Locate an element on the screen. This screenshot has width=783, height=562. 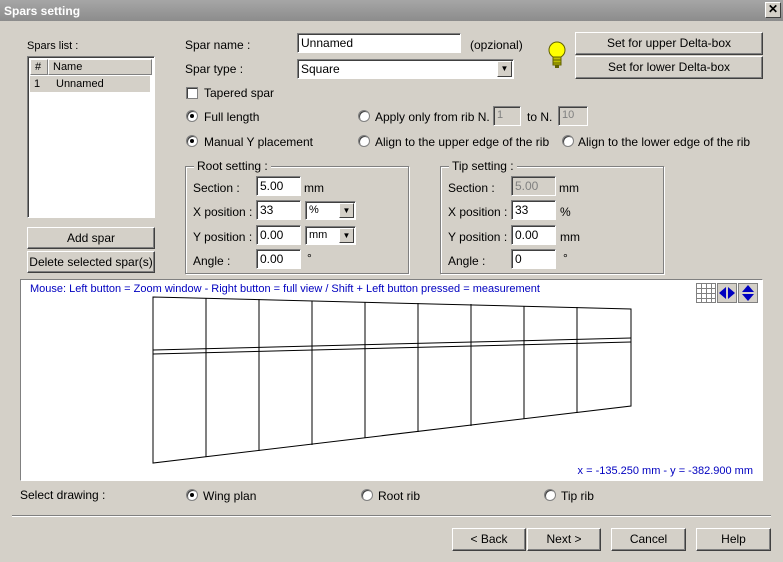
spars-list-label: Spars list : is located at coordinates (53, 46).